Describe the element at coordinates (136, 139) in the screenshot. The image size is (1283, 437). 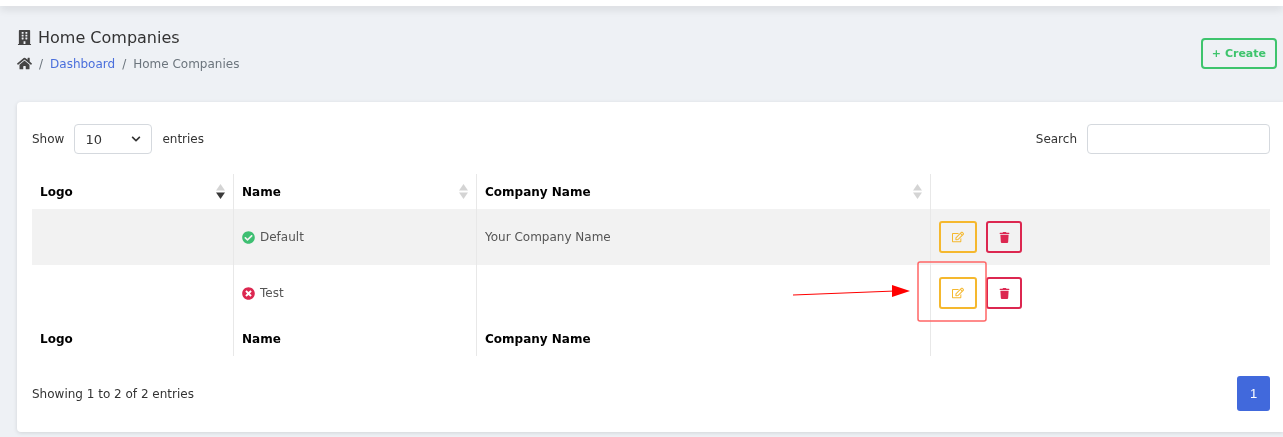
I see `chevron-down-icon` at that location.